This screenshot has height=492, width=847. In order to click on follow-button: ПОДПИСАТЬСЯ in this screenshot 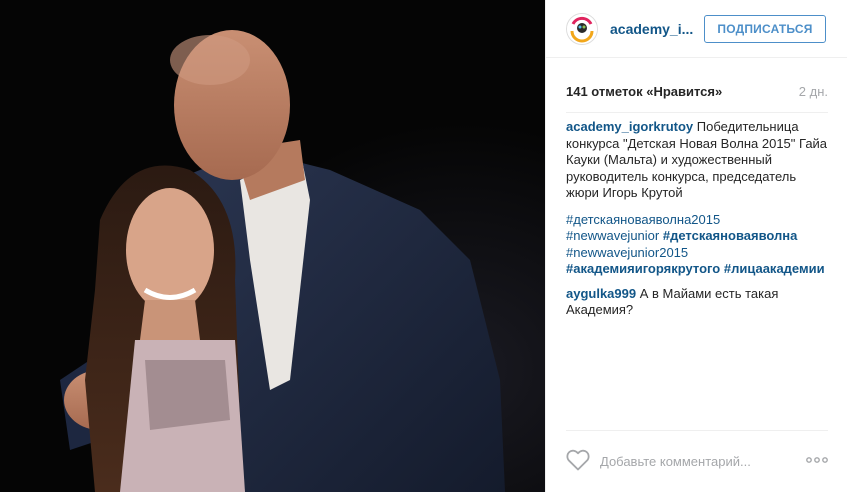, I will do `click(765, 29)`.